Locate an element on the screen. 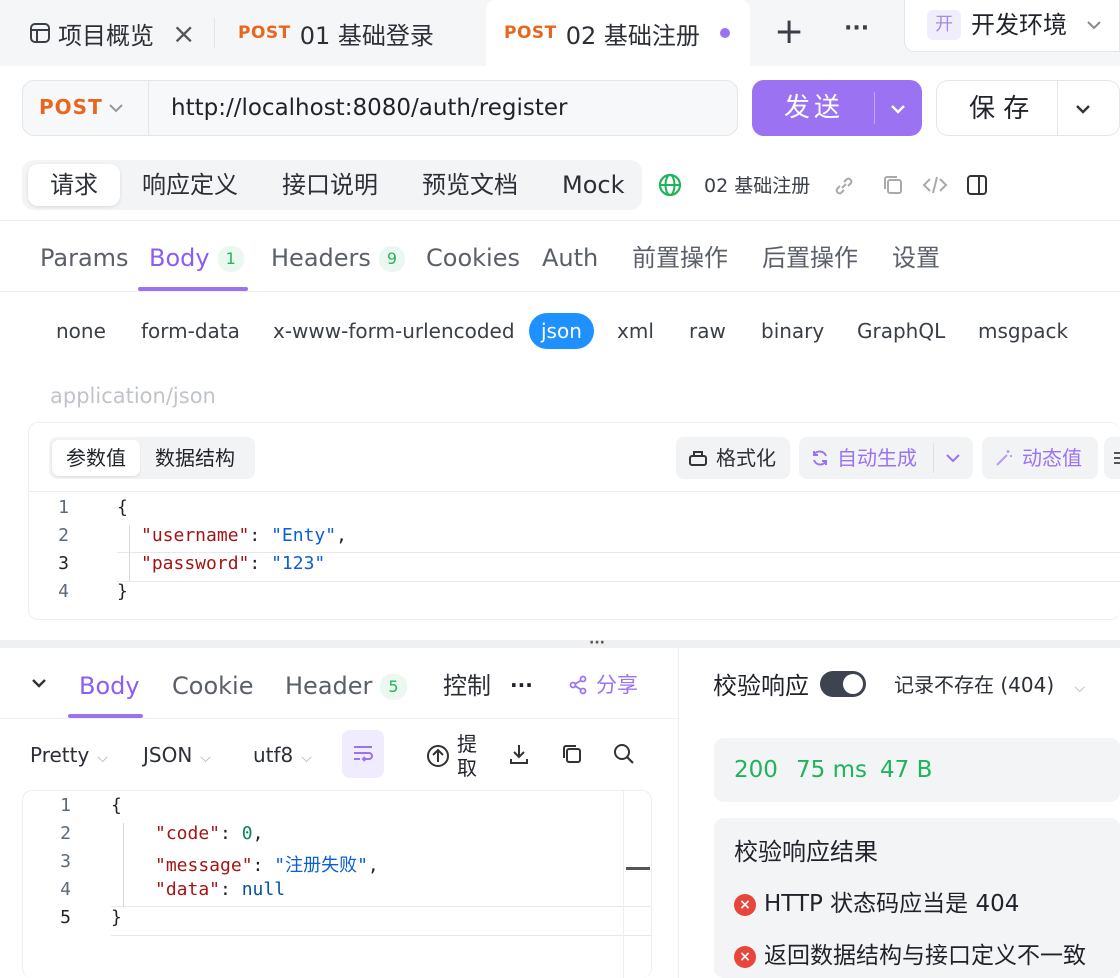 The width and height of the screenshot is (1120, 978). share-button: 分享 is located at coordinates (603, 685).